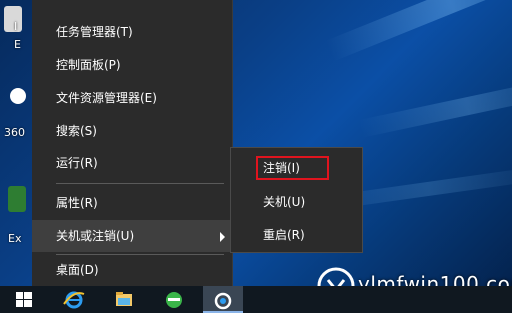  Describe the element at coordinates (94, 32) in the screenshot. I see `menu-item-label: 任务管理器(T)` at that location.